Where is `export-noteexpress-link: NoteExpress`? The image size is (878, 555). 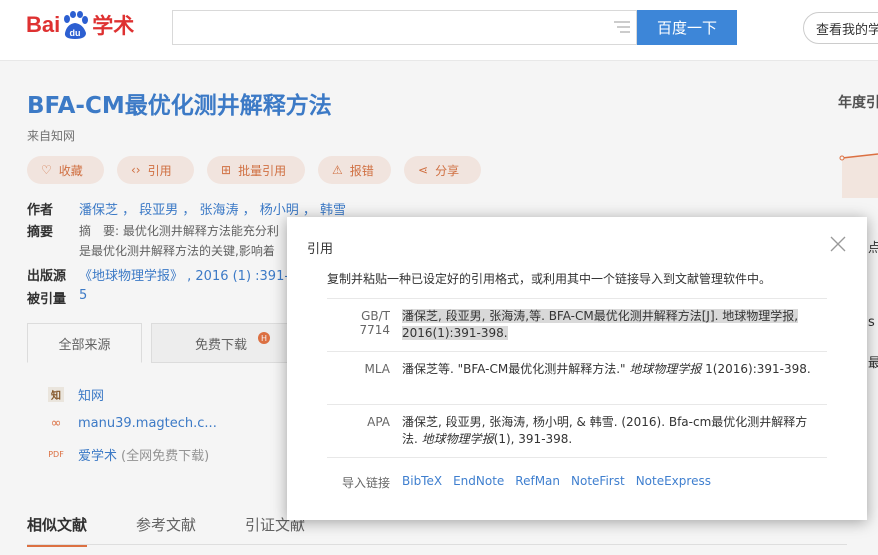
export-noteexpress-link: NoteExpress is located at coordinates (673, 481).